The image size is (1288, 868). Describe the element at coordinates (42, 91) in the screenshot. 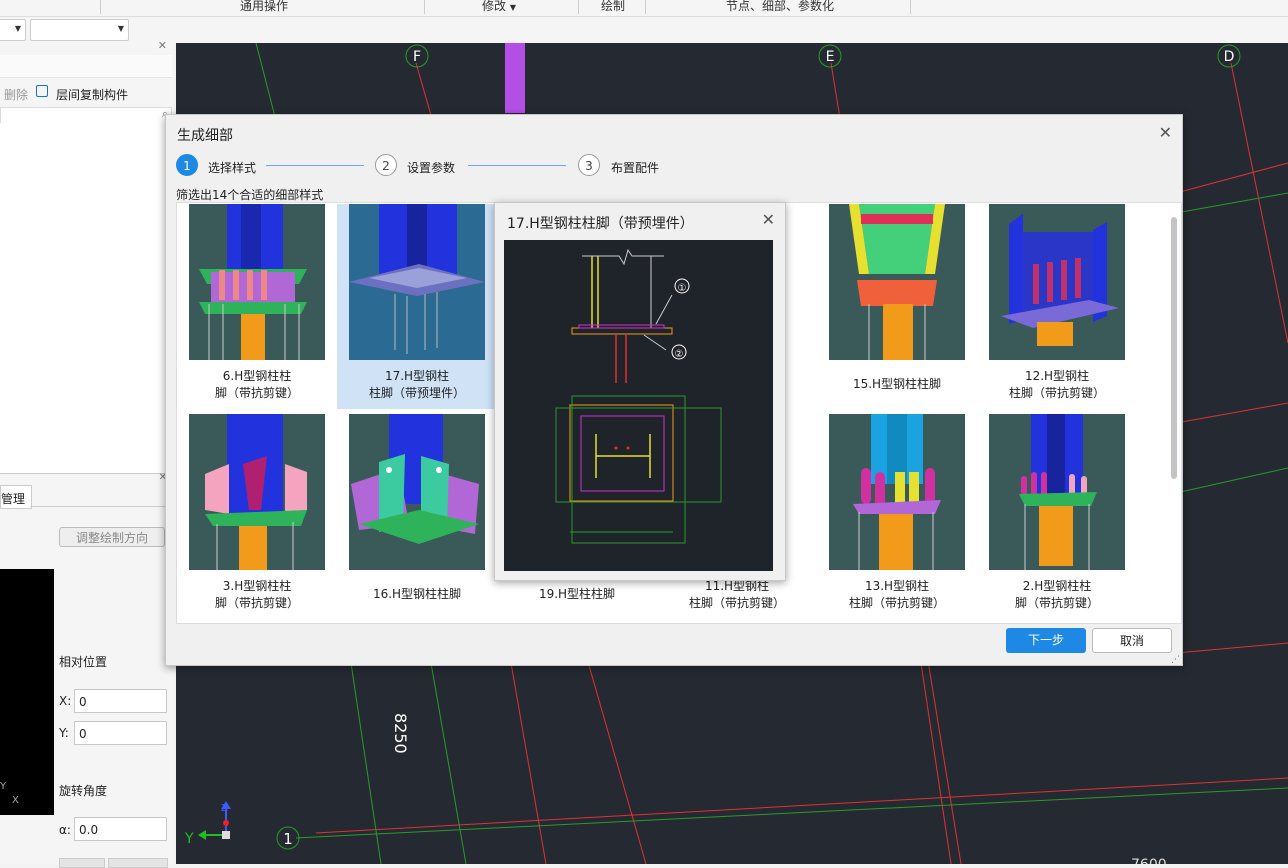

I see `copy-icon` at that location.